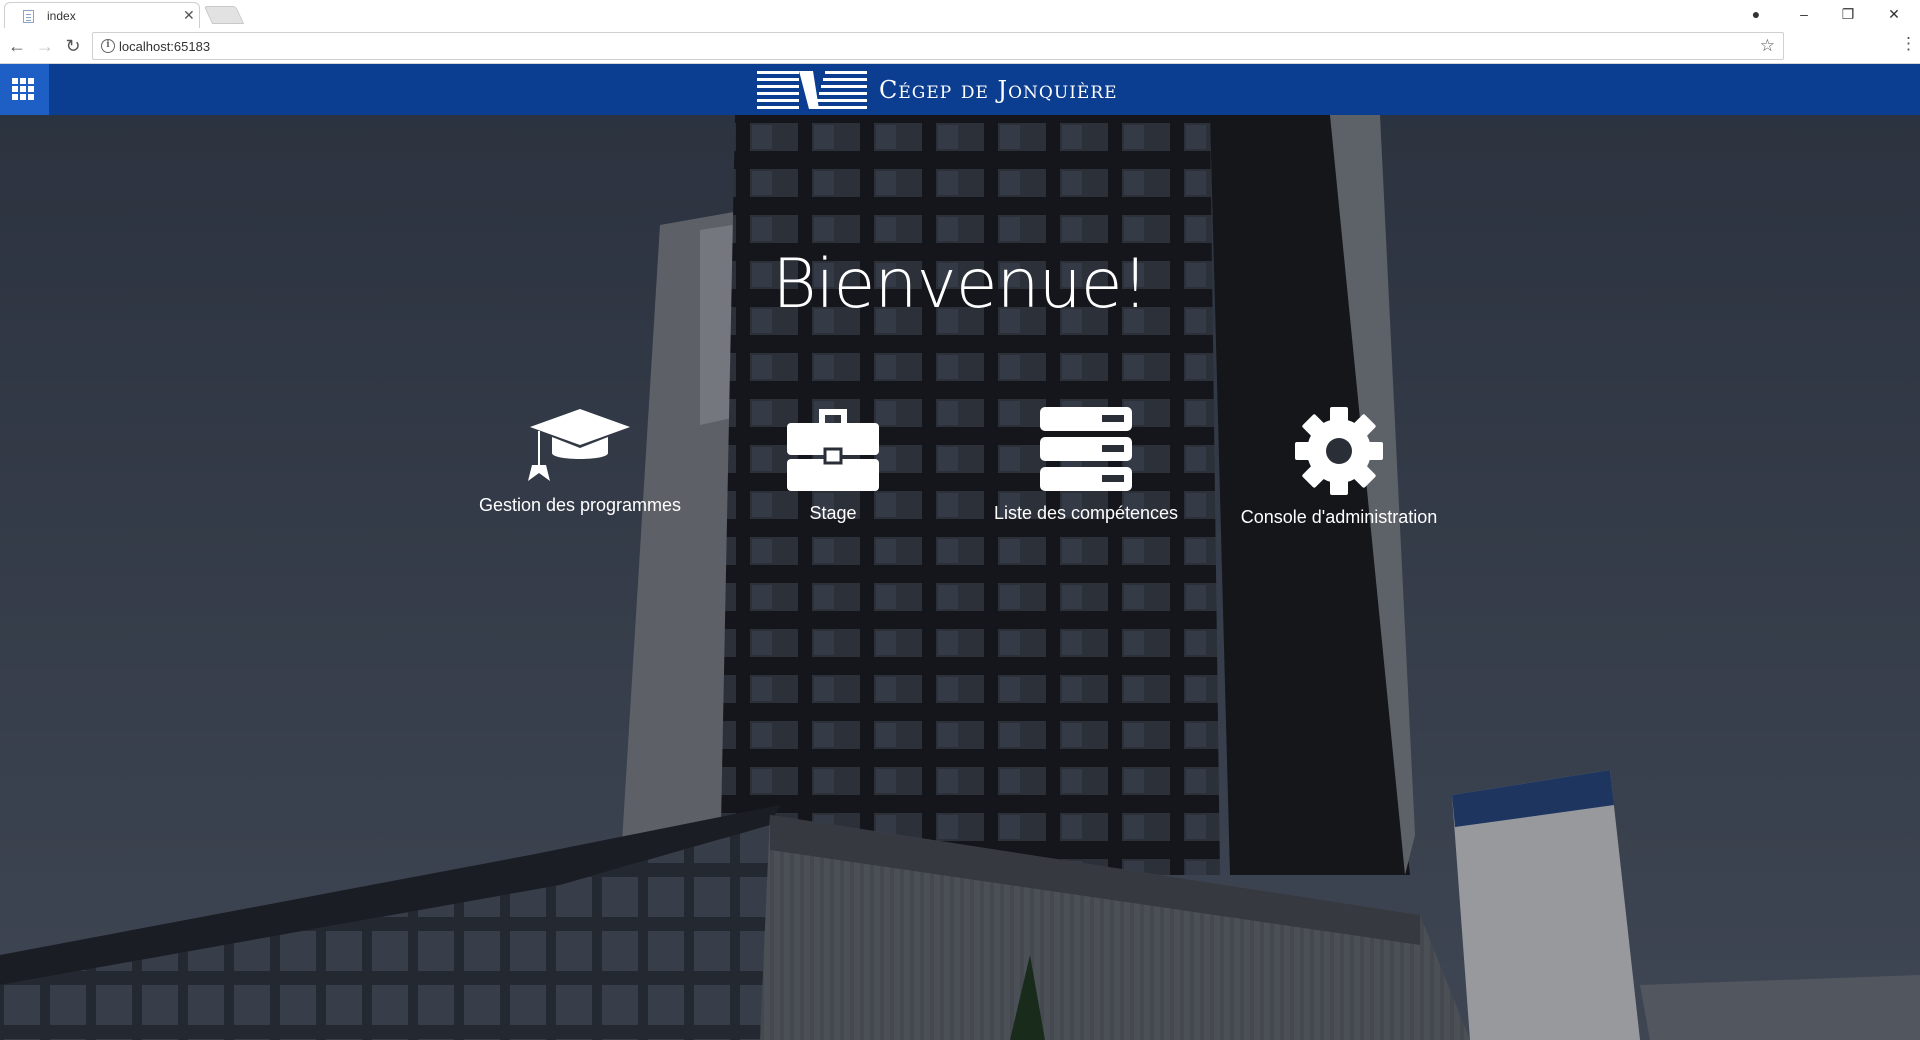 This screenshot has height=1040, width=1920. I want to click on bookmark-star-icon: ☆, so click(1767, 46).